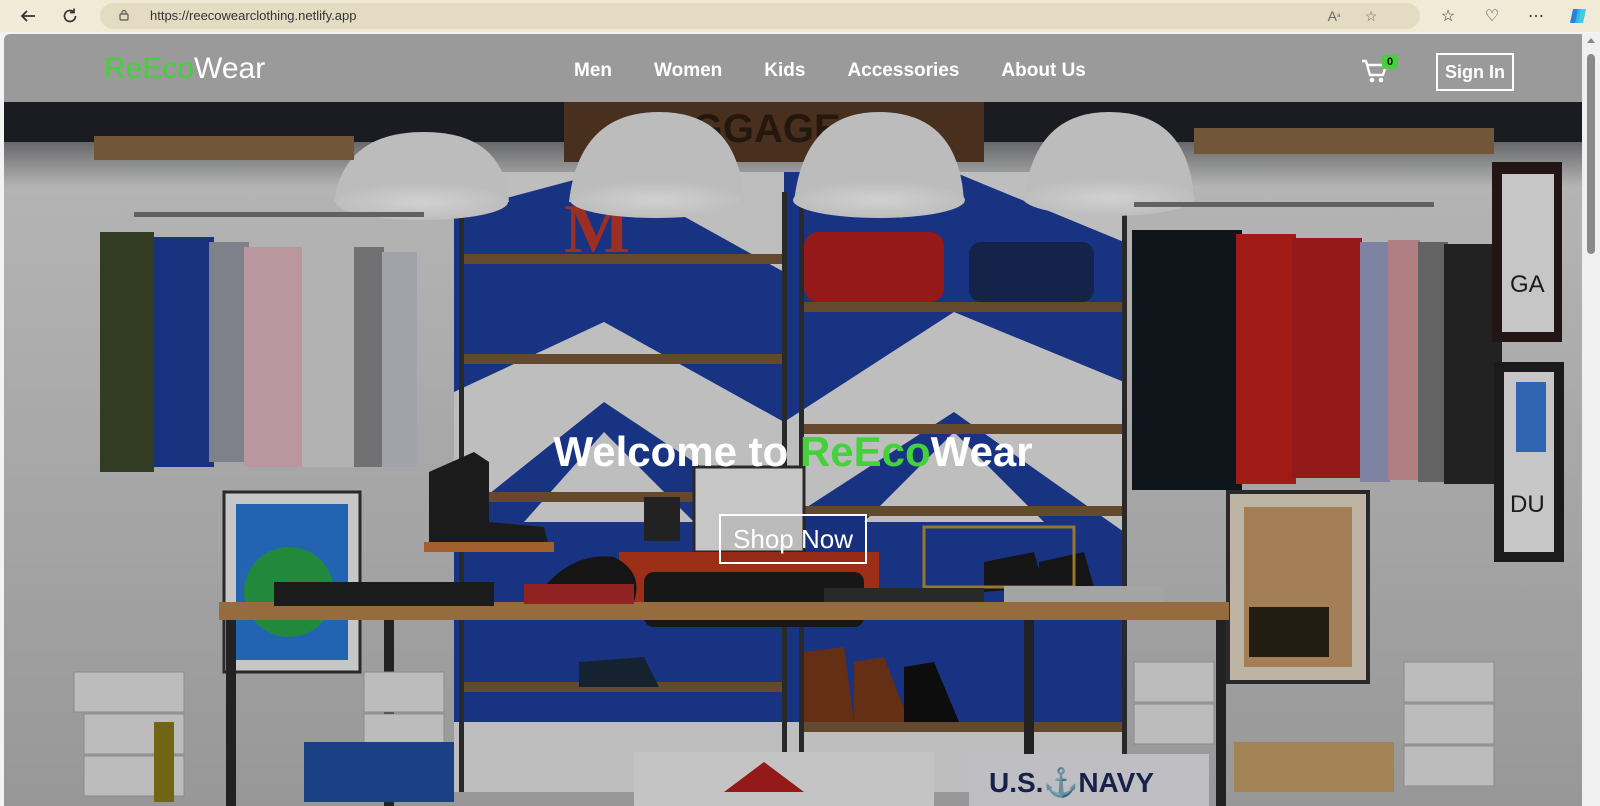 This screenshot has height=806, width=1600. What do you see at coordinates (981, 451) in the screenshot?
I see `hero-title-brand-white: Wear` at bounding box center [981, 451].